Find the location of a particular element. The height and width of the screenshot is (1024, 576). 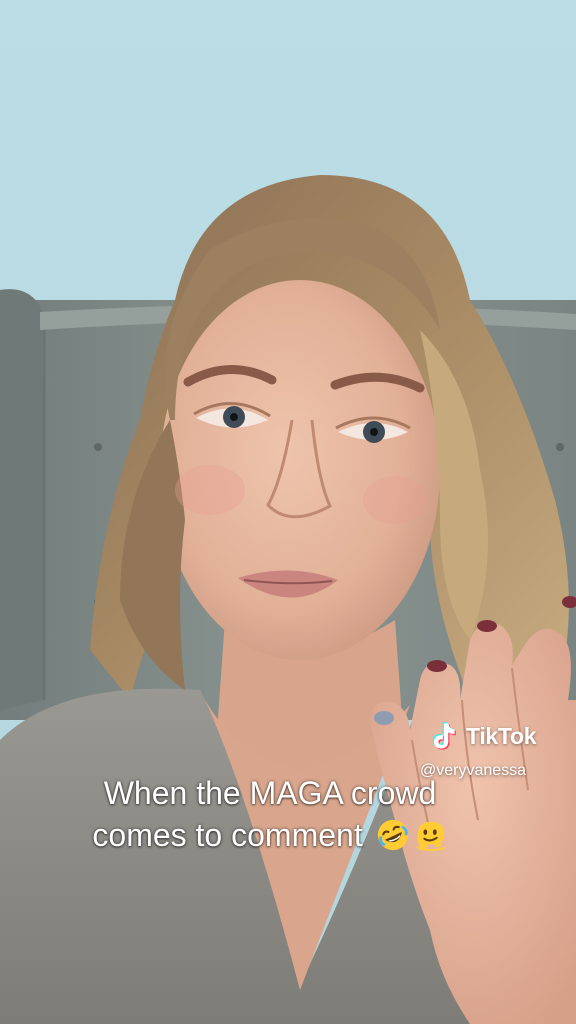

tiktok-logo-icon is located at coordinates (444, 736).